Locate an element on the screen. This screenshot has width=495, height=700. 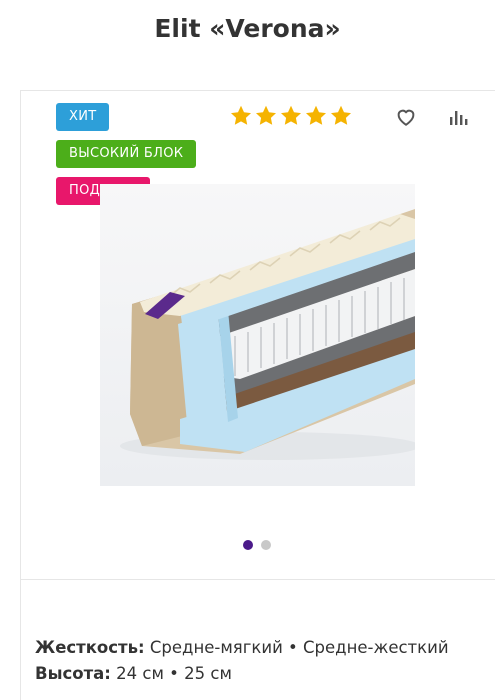
badge-high-block: ВЫСОКИЙ БЛОК is located at coordinates (126, 154).